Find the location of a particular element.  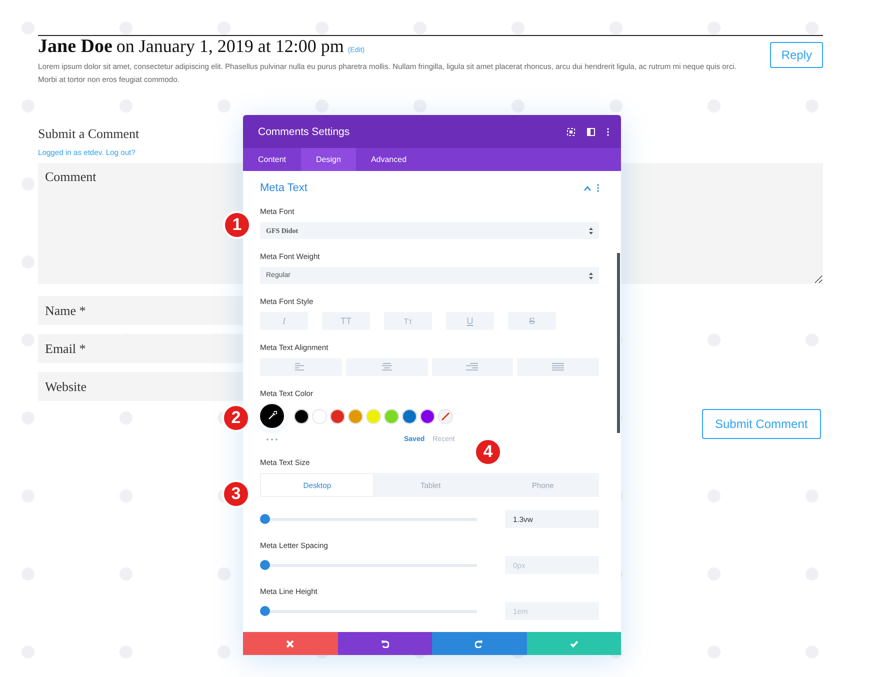

check-icon is located at coordinates (574, 644).